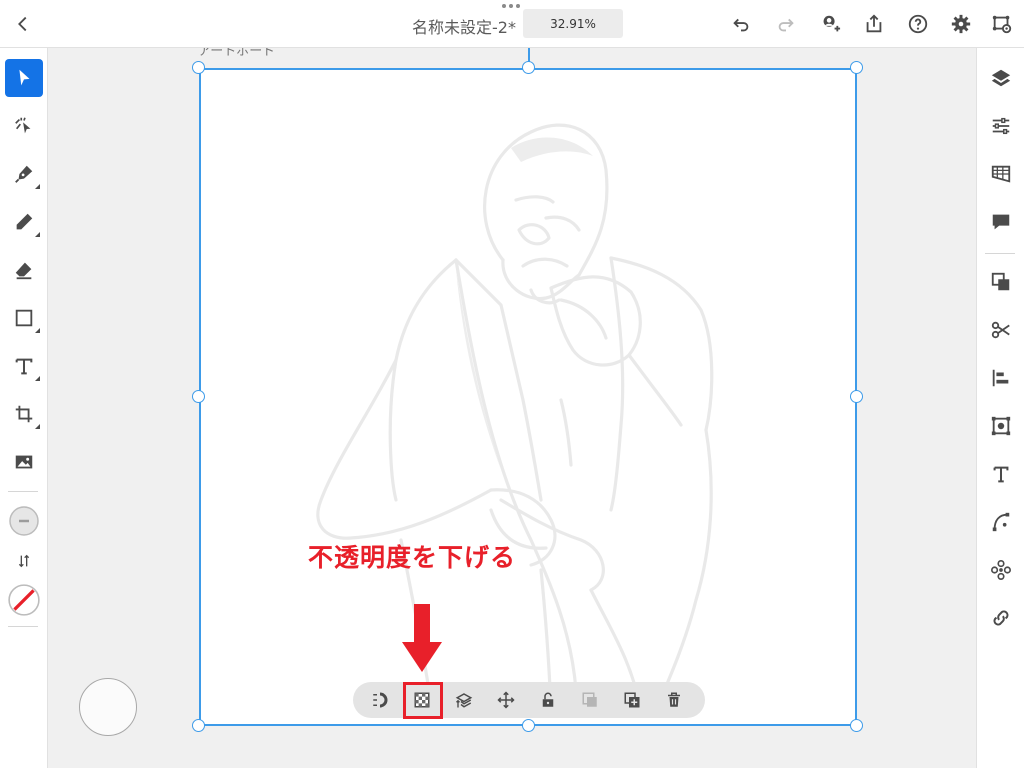 The height and width of the screenshot is (768, 1024). I want to click on layers-icon, so click(1001, 78).